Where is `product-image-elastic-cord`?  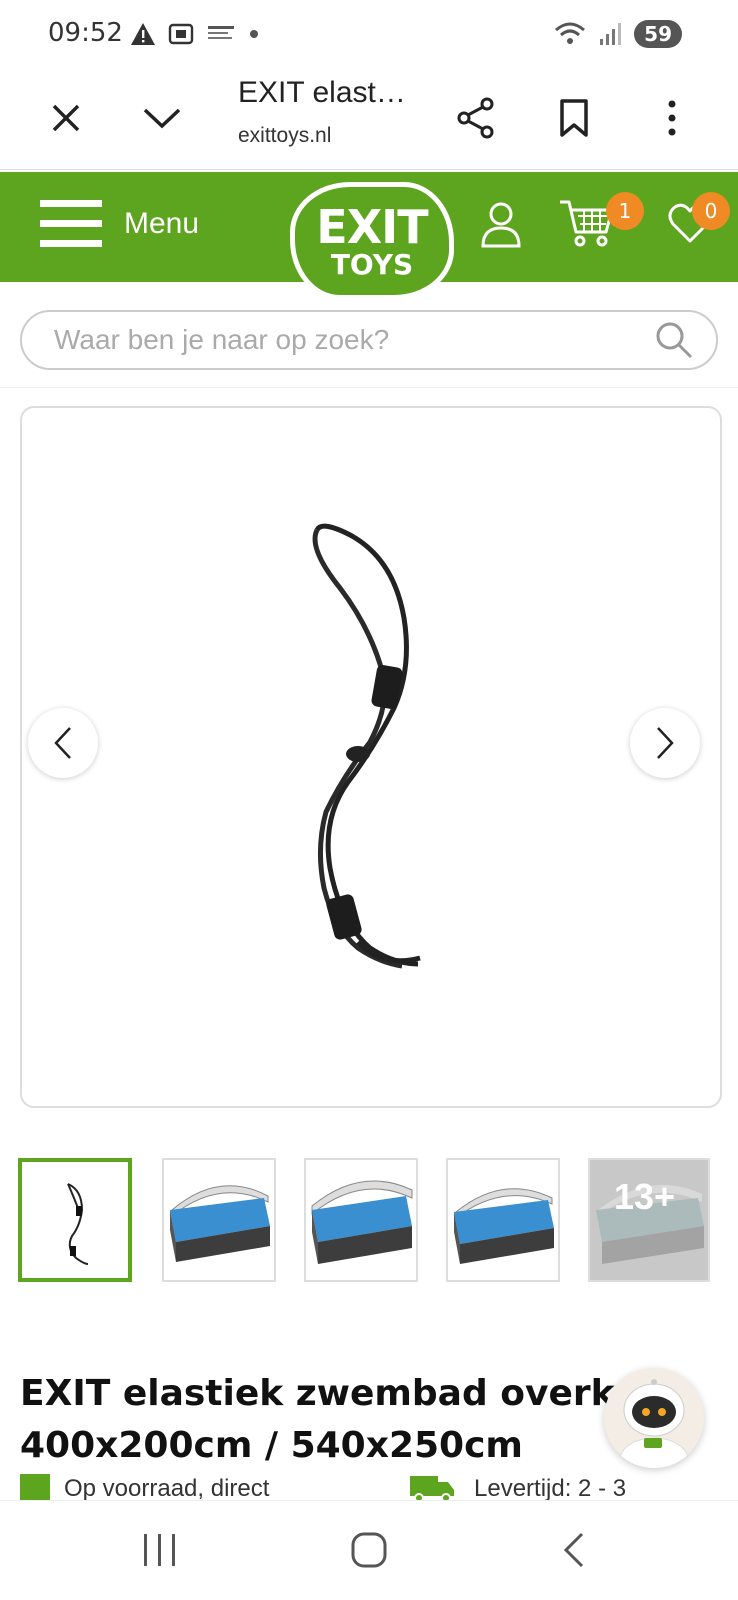
product-image-elastic-cord is located at coordinates (366, 746).